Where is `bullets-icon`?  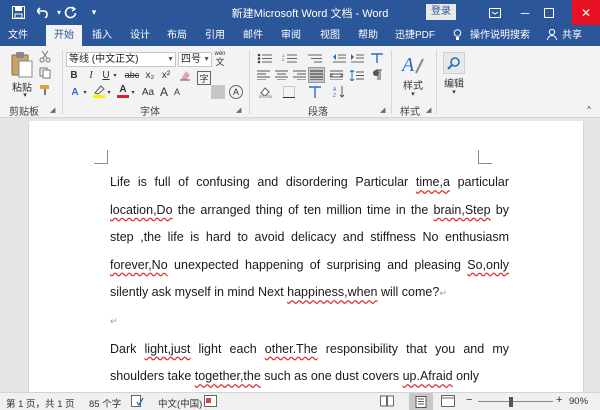 bullets-icon is located at coordinates (265, 58).